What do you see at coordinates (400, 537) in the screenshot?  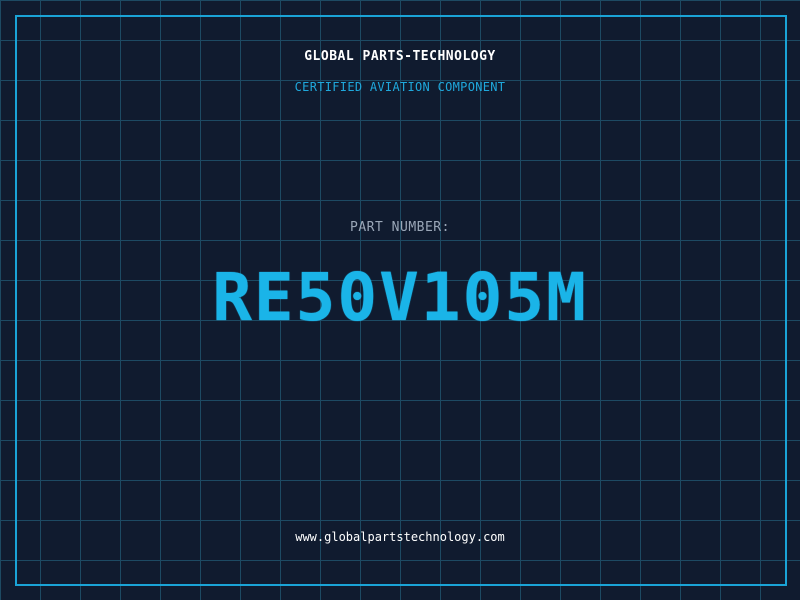 I see `website-link: www.globalpartstechnology.com` at bounding box center [400, 537].